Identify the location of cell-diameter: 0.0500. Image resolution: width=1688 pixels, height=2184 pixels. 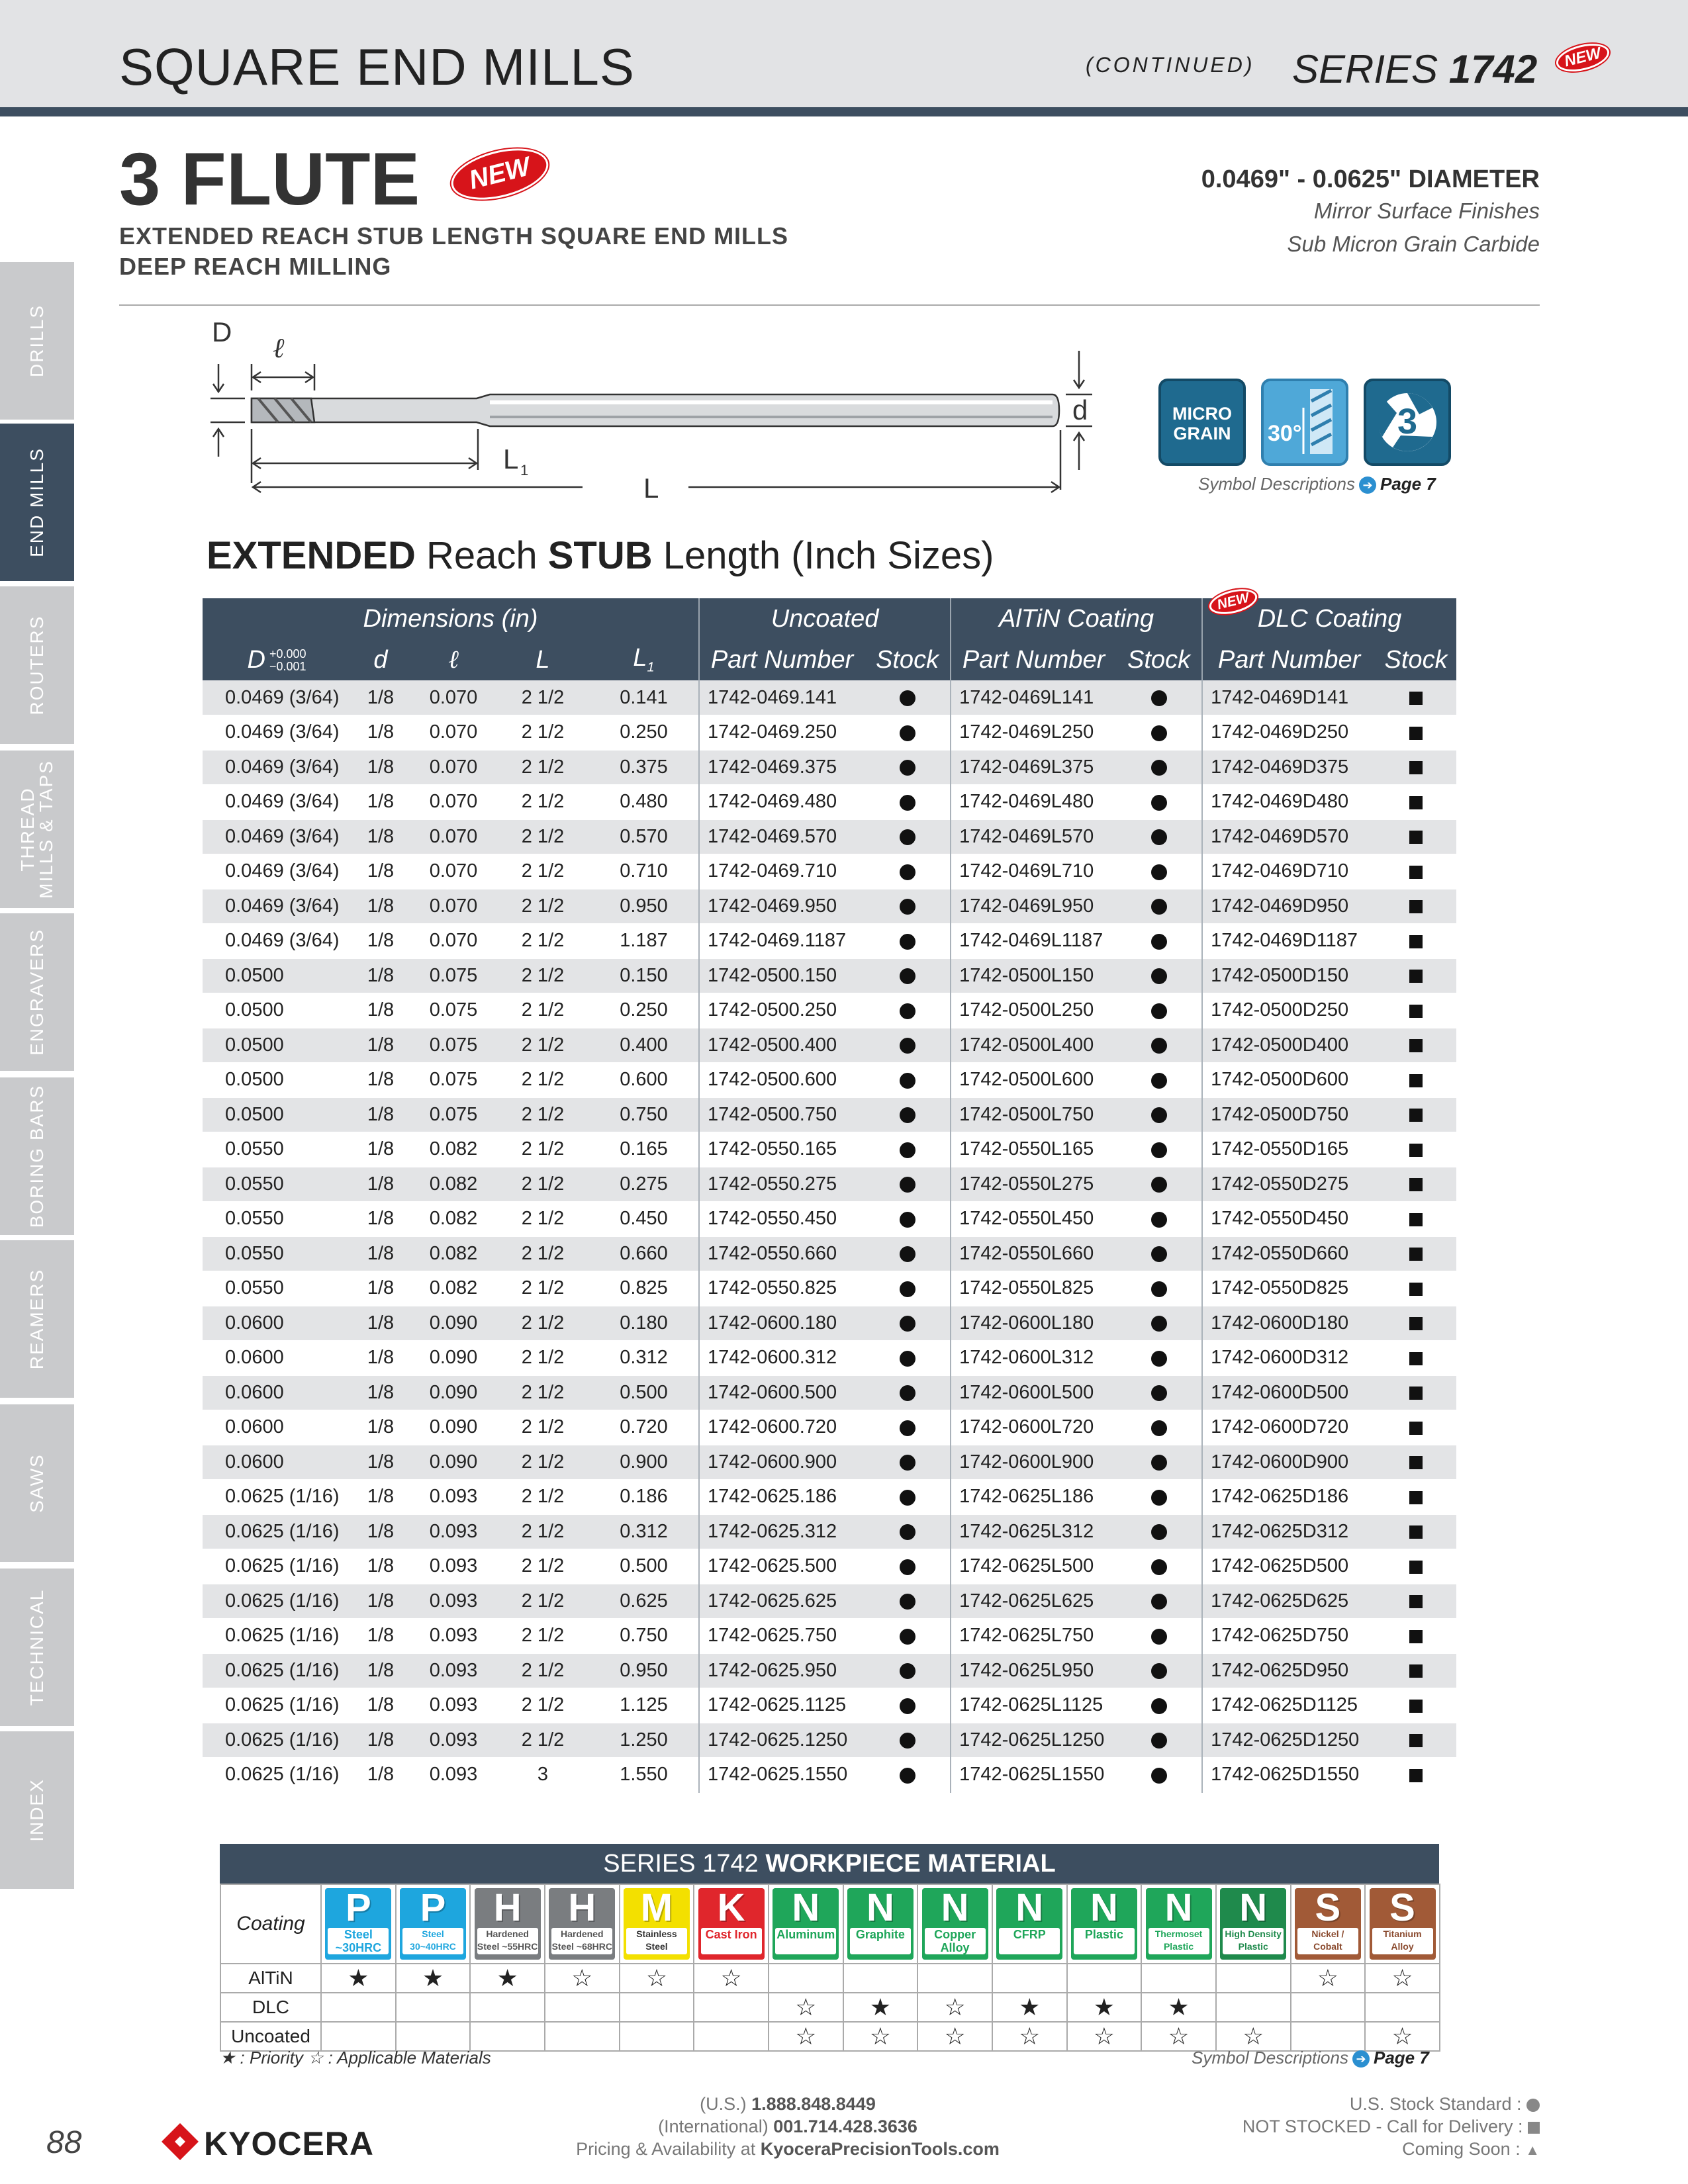
(277, 1080).